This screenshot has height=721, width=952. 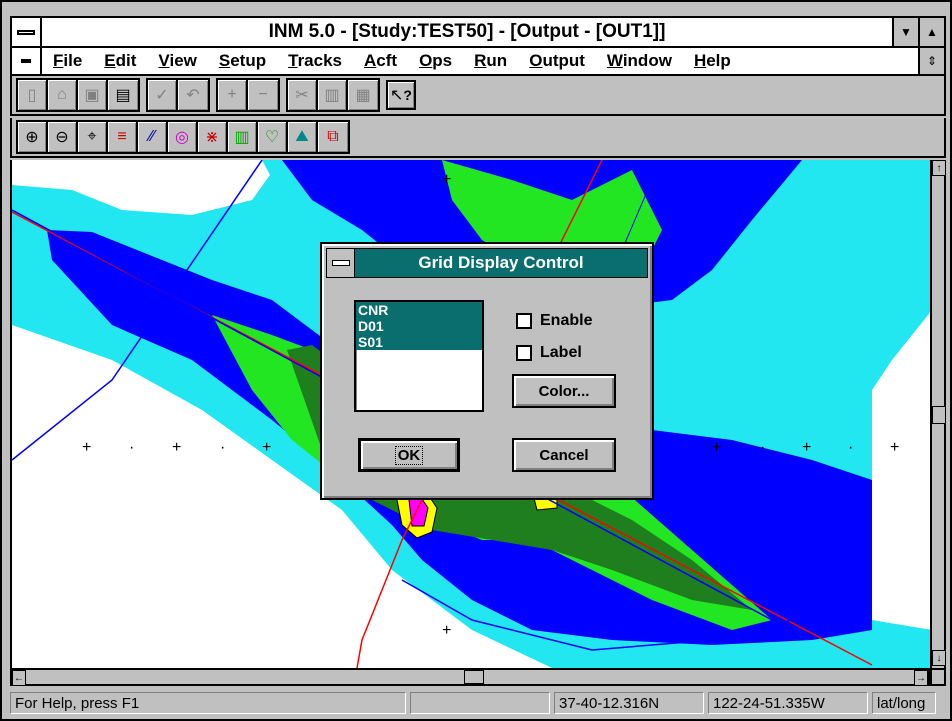 I want to click on paste-icon: ▦, so click(x=363, y=95).